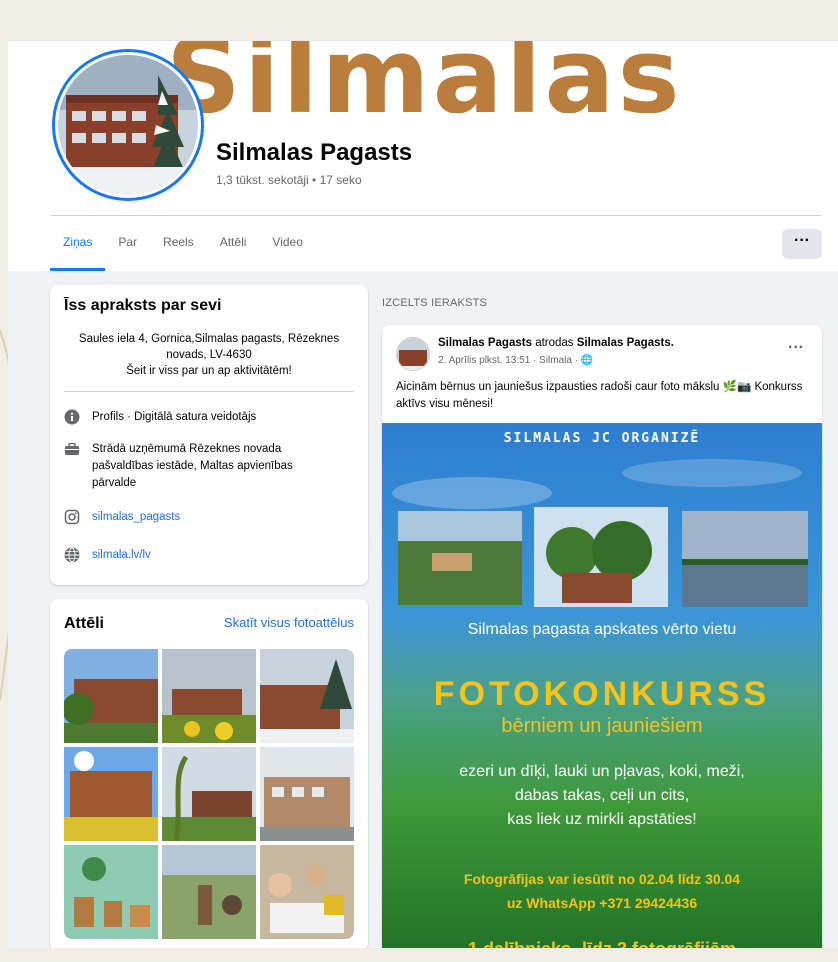 This screenshot has width=838, height=962. I want to click on profile-category: Profils · Digitālā satura veidotājs, so click(174, 417).